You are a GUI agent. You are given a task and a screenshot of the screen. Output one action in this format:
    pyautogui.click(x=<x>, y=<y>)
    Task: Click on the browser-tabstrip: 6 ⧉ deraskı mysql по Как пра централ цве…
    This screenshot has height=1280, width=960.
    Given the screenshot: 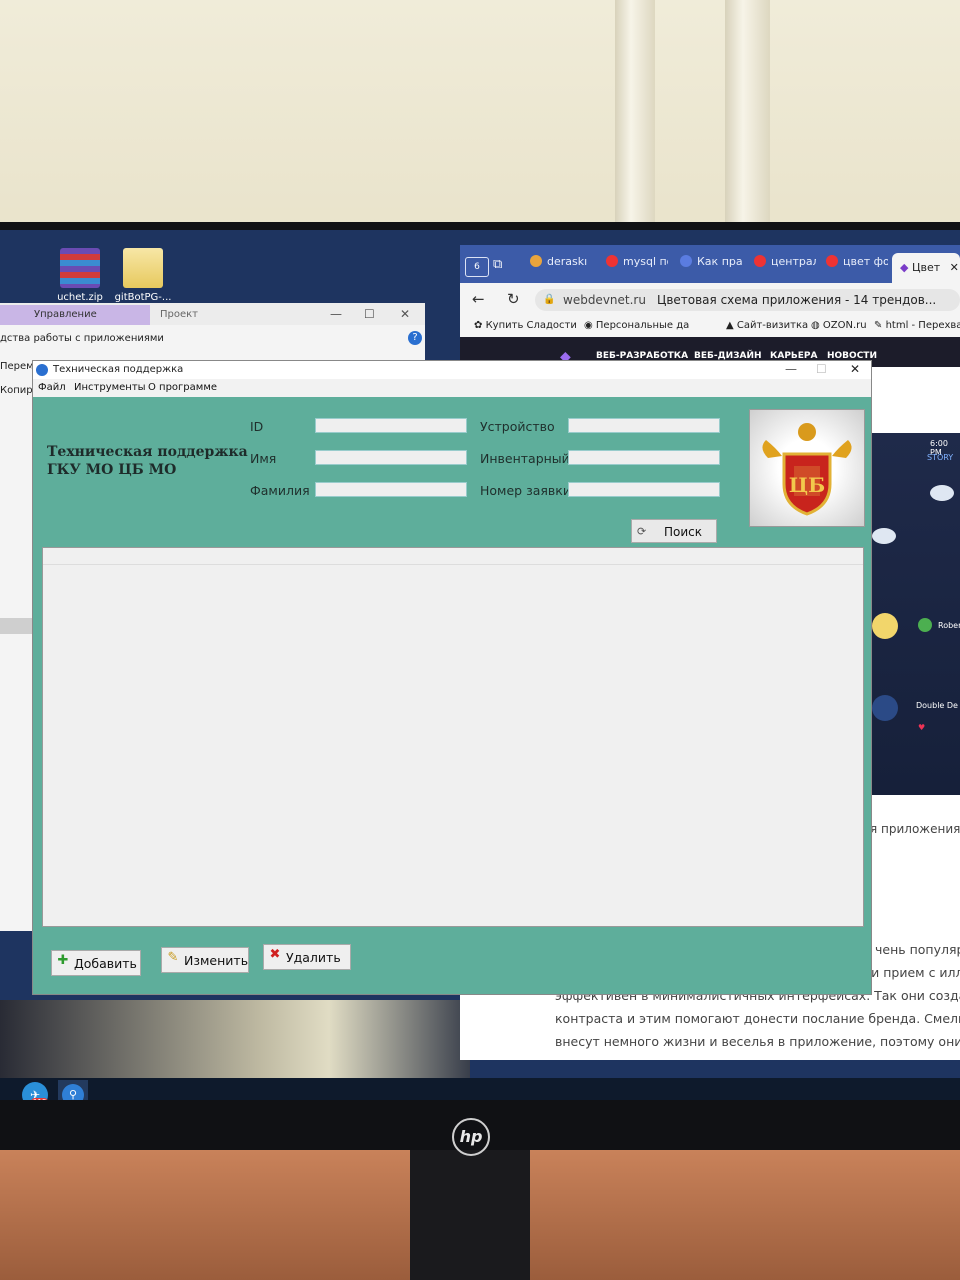 What is the action you would take?
    pyautogui.click(x=710, y=264)
    